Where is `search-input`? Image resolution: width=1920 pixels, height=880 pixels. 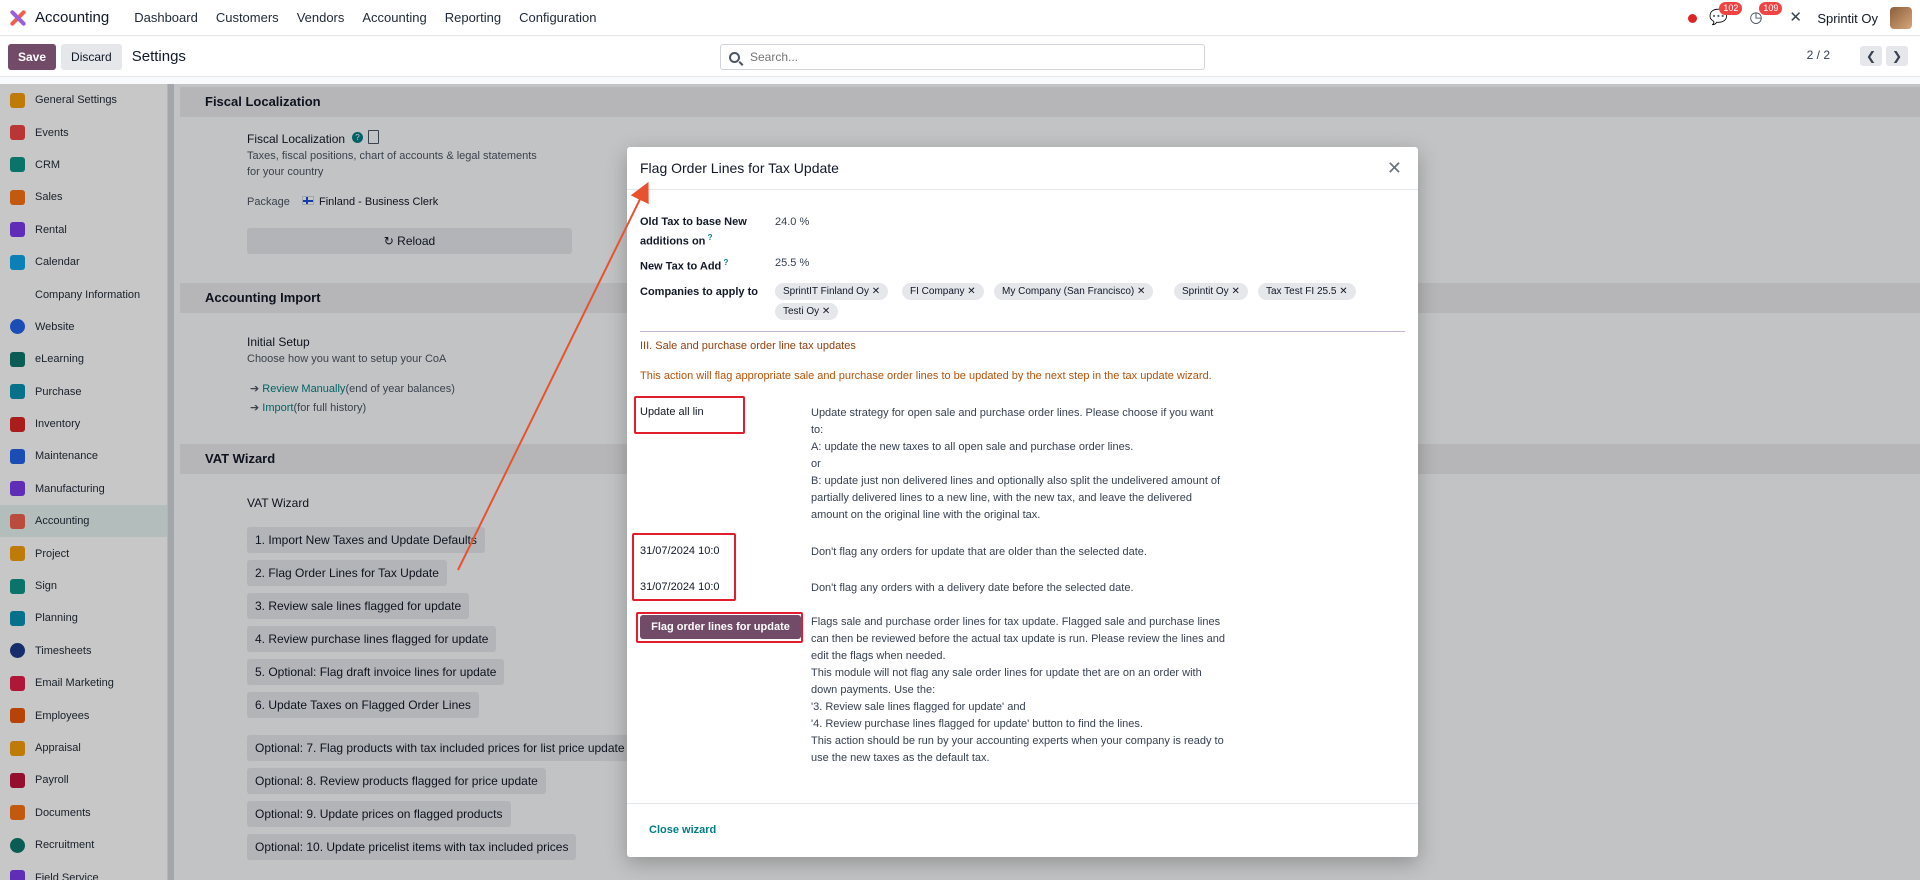
search-input is located at coordinates (960, 57).